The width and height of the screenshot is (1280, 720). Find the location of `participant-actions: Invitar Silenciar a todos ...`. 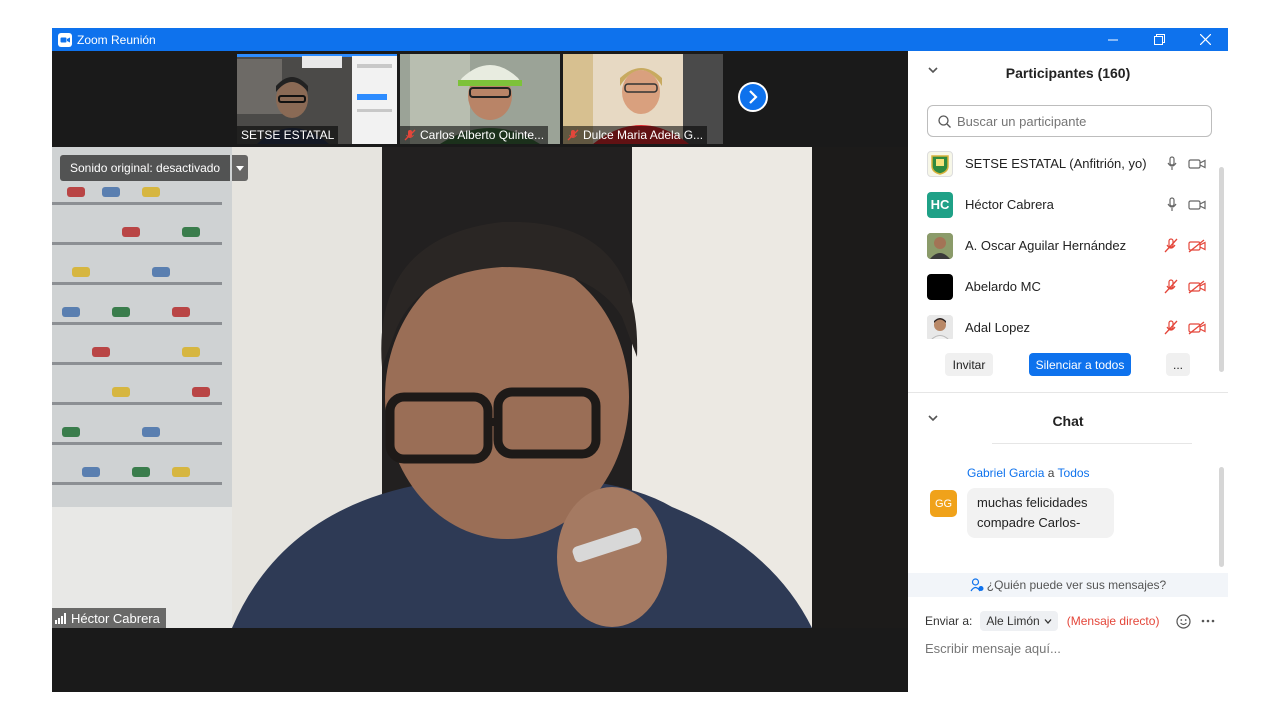

participant-actions: Invitar Silenciar a todos ... is located at coordinates (1068, 368).